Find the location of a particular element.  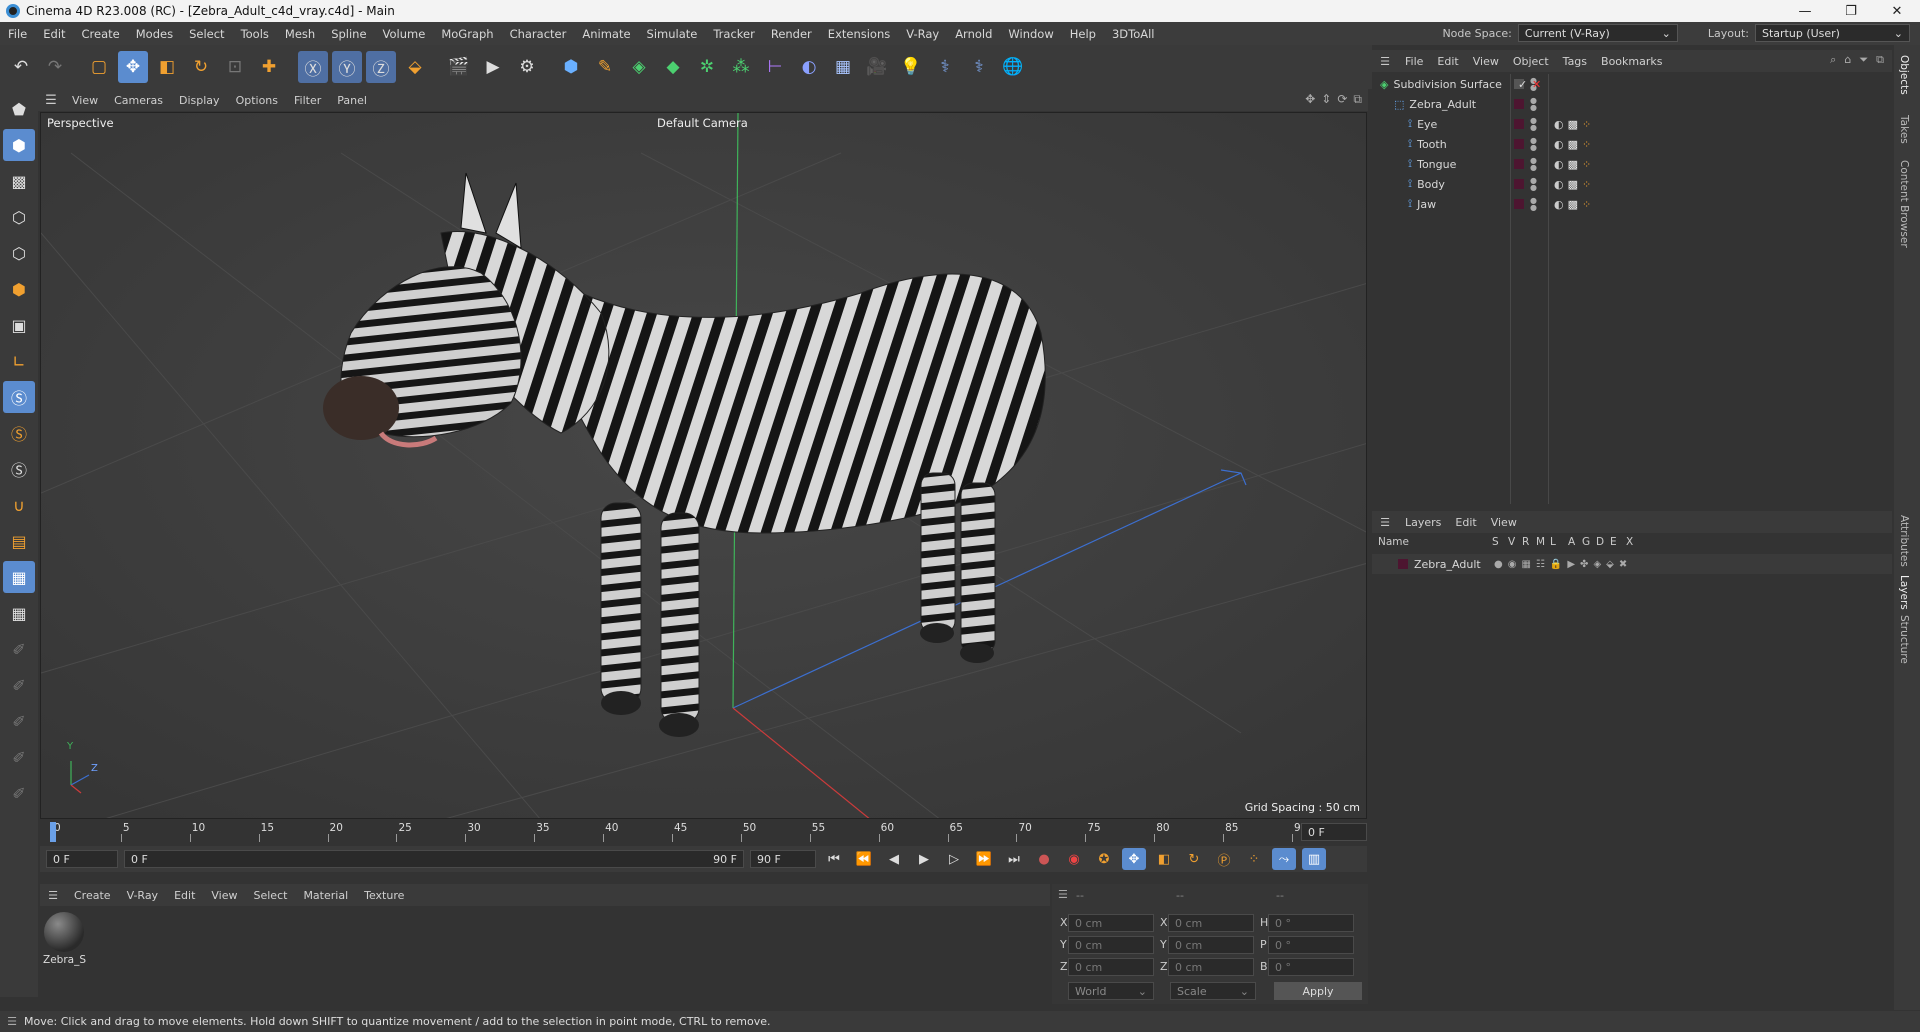

render-settings-icon: ⚙ is located at coordinates (527, 67).